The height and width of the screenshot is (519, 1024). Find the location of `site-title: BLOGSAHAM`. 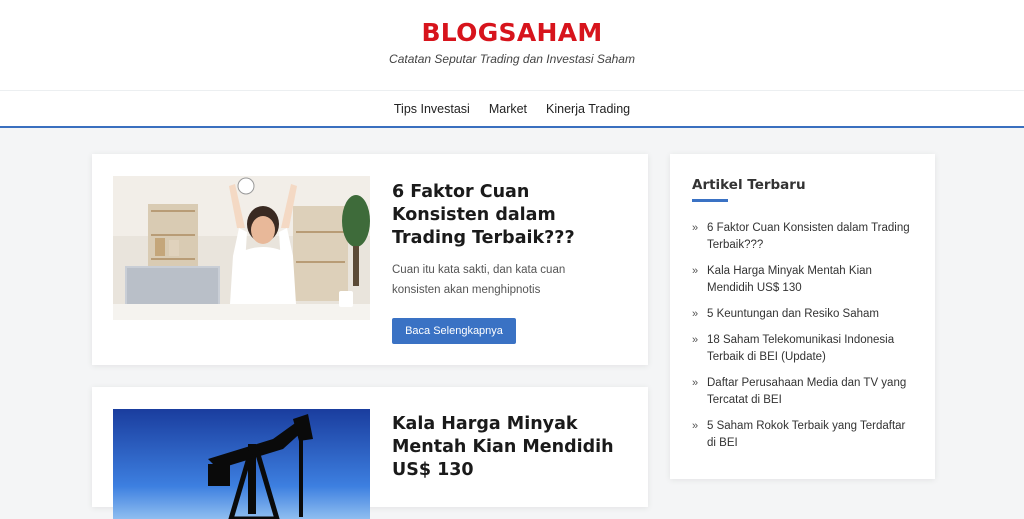

site-title: BLOGSAHAM is located at coordinates (512, 32).